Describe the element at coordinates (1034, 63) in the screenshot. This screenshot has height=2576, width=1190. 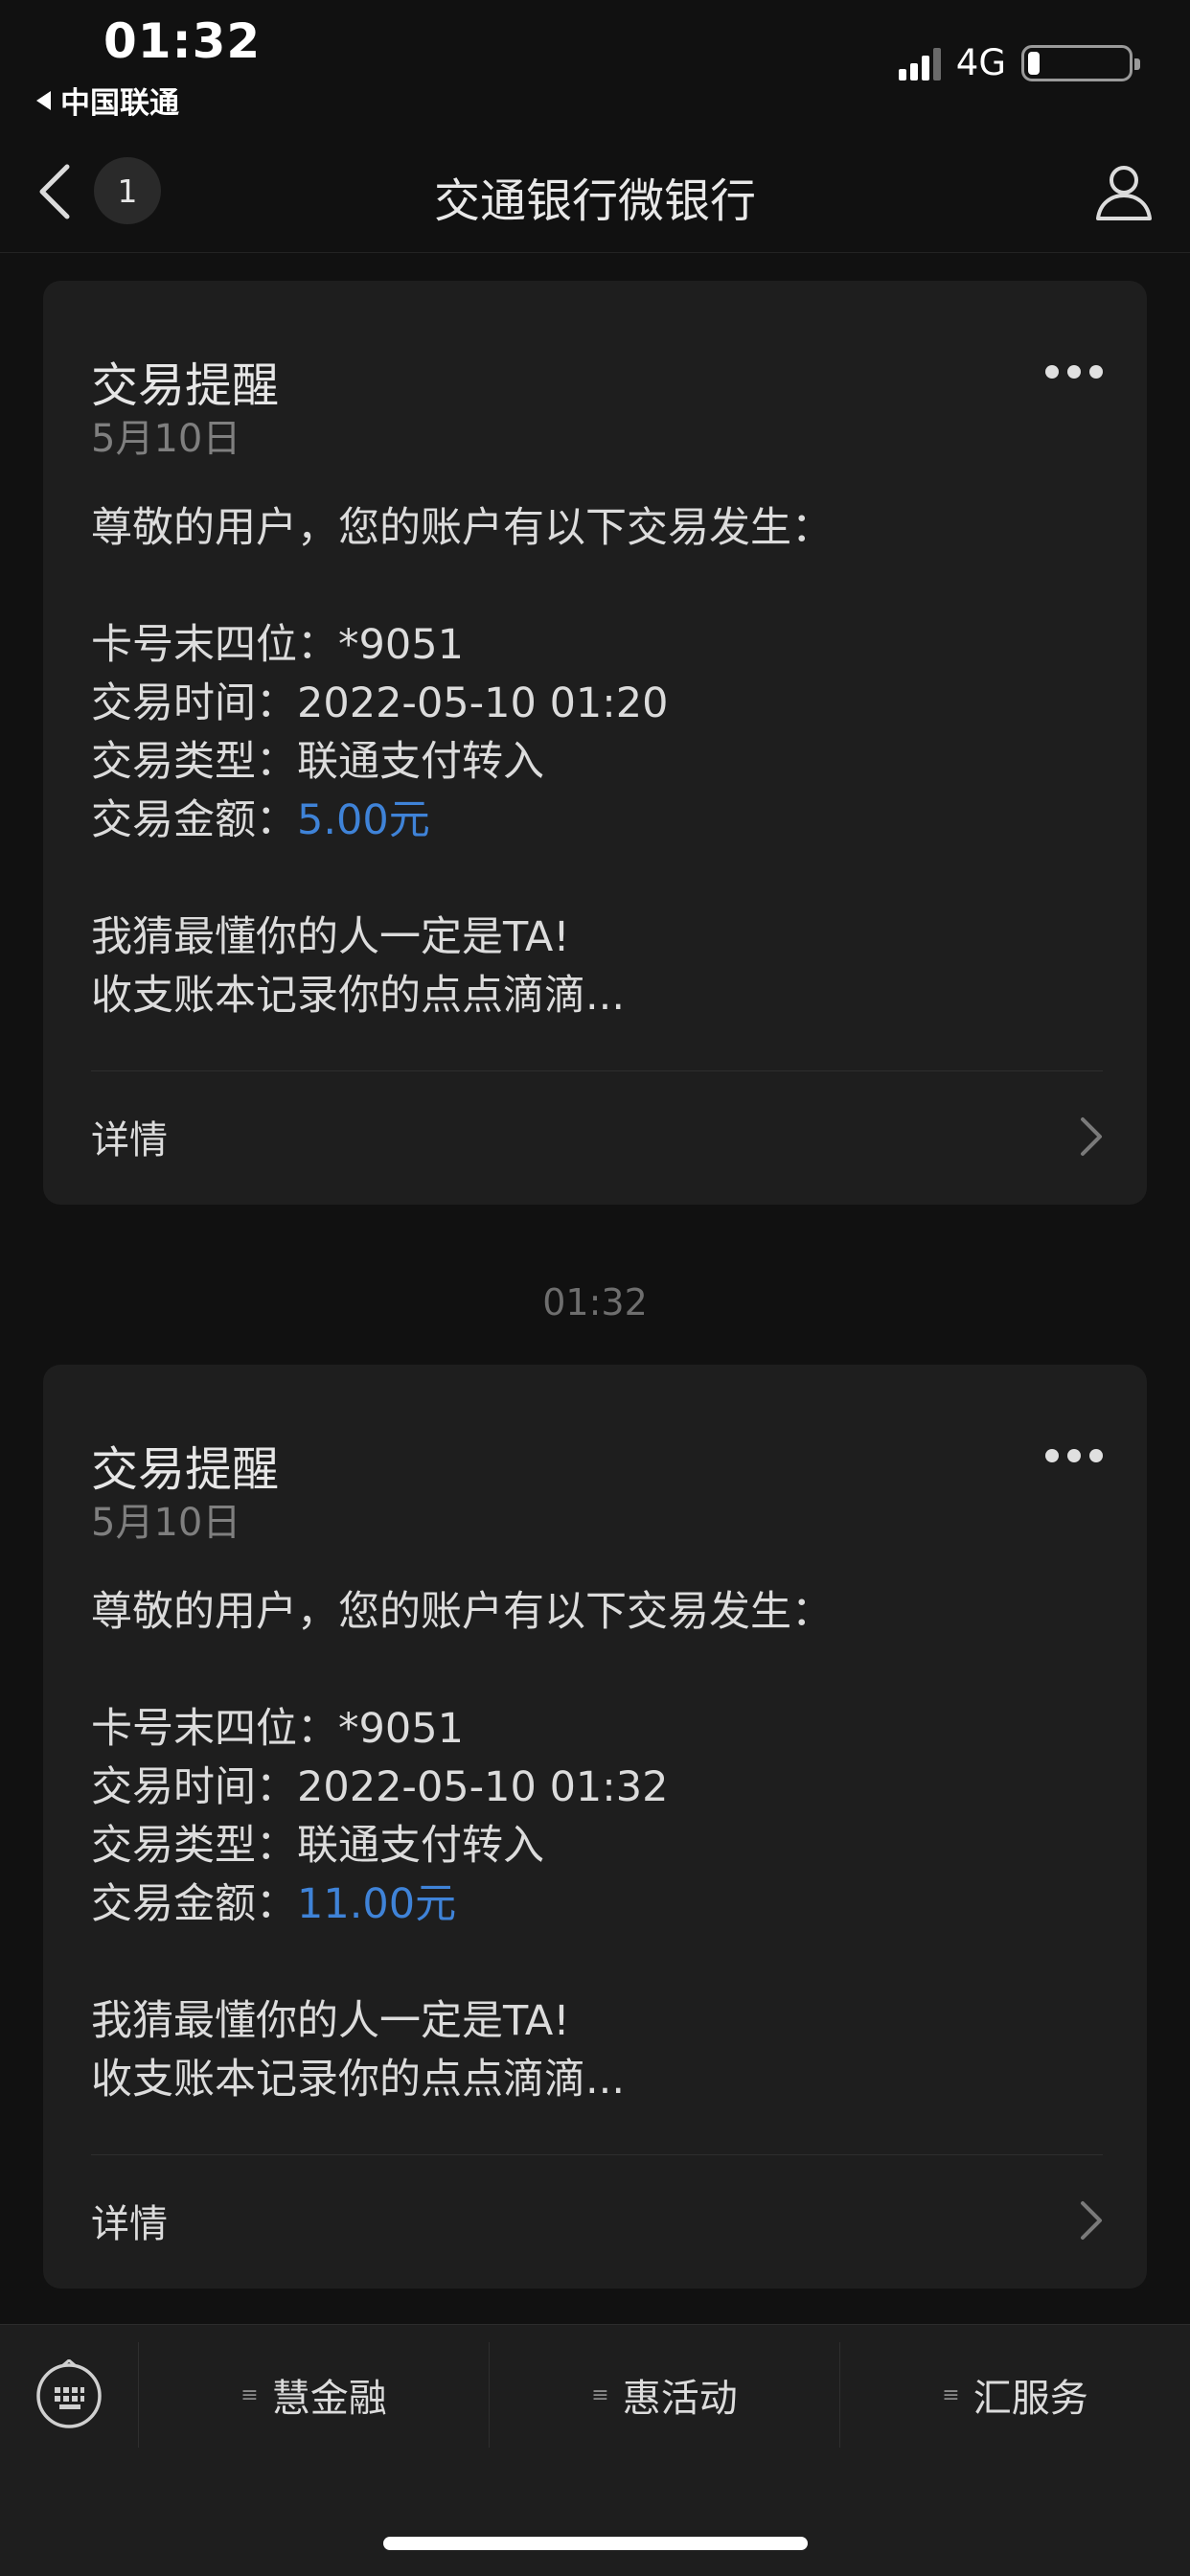
I see `battery-level` at that location.